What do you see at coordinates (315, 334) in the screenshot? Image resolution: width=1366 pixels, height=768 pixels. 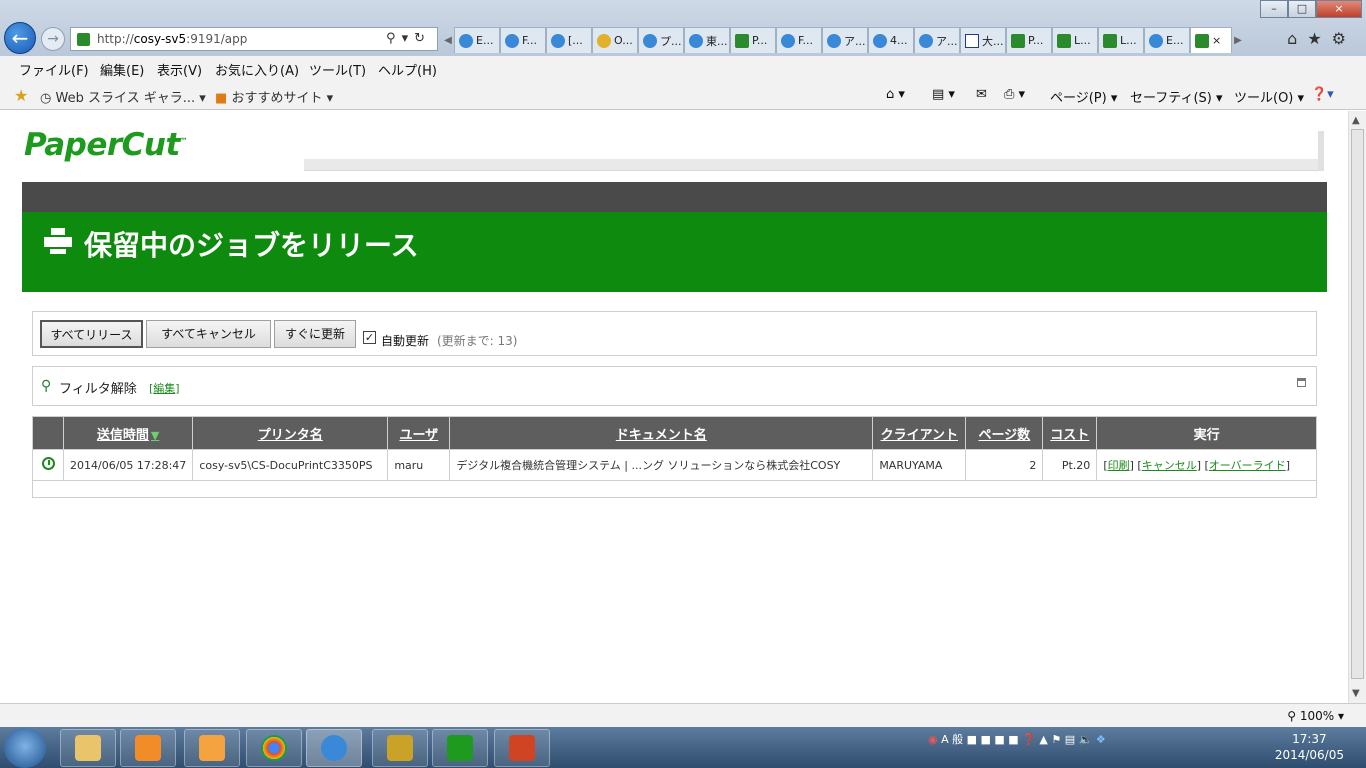 I see `refresh-now-button: すぐに更新` at bounding box center [315, 334].